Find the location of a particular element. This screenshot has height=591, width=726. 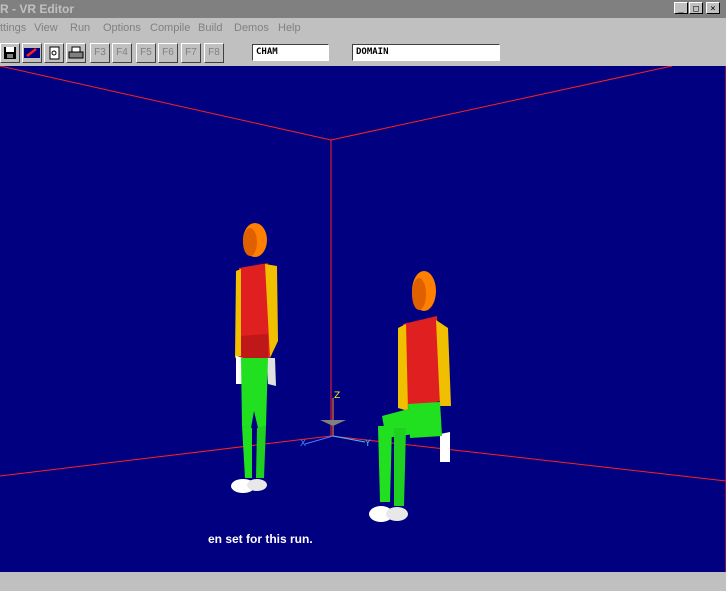

f6-button: F6 is located at coordinates (168, 53).